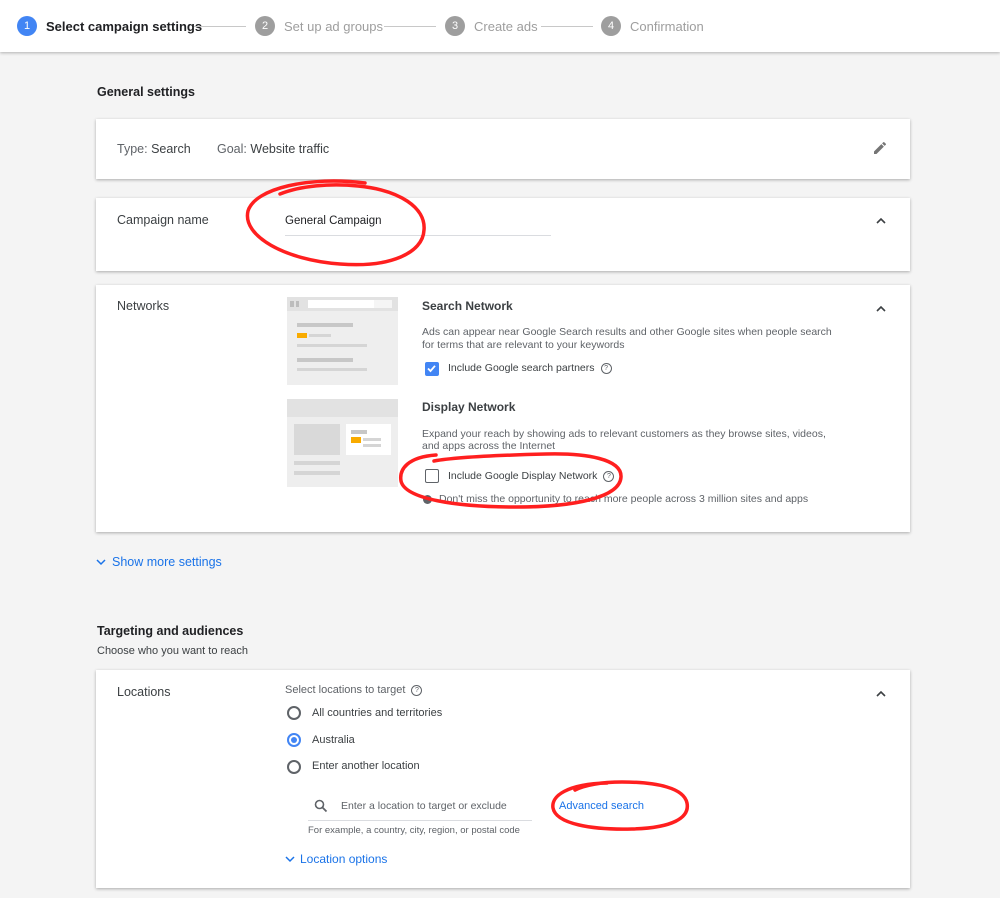 The width and height of the screenshot is (1000, 898). What do you see at coordinates (132, 149) in the screenshot?
I see `type-label: Type:` at bounding box center [132, 149].